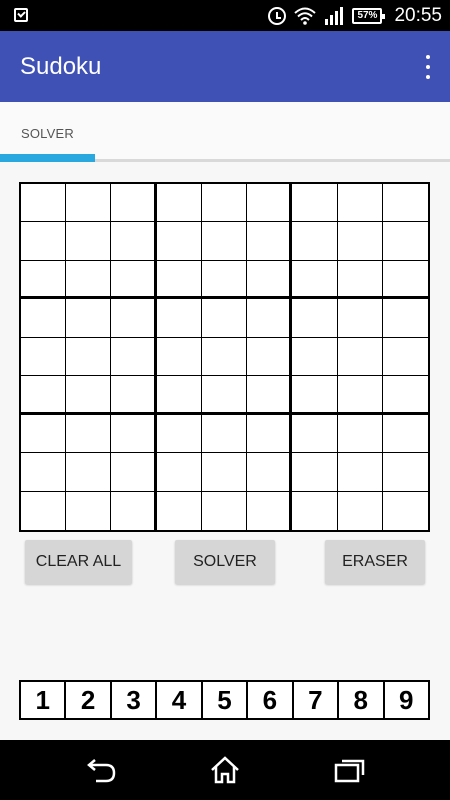 This screenshot has height=800, width=450. Describe the element at coordinates (405, 203) in the screenshot. I see `grid-cell-r1c9` at that location.